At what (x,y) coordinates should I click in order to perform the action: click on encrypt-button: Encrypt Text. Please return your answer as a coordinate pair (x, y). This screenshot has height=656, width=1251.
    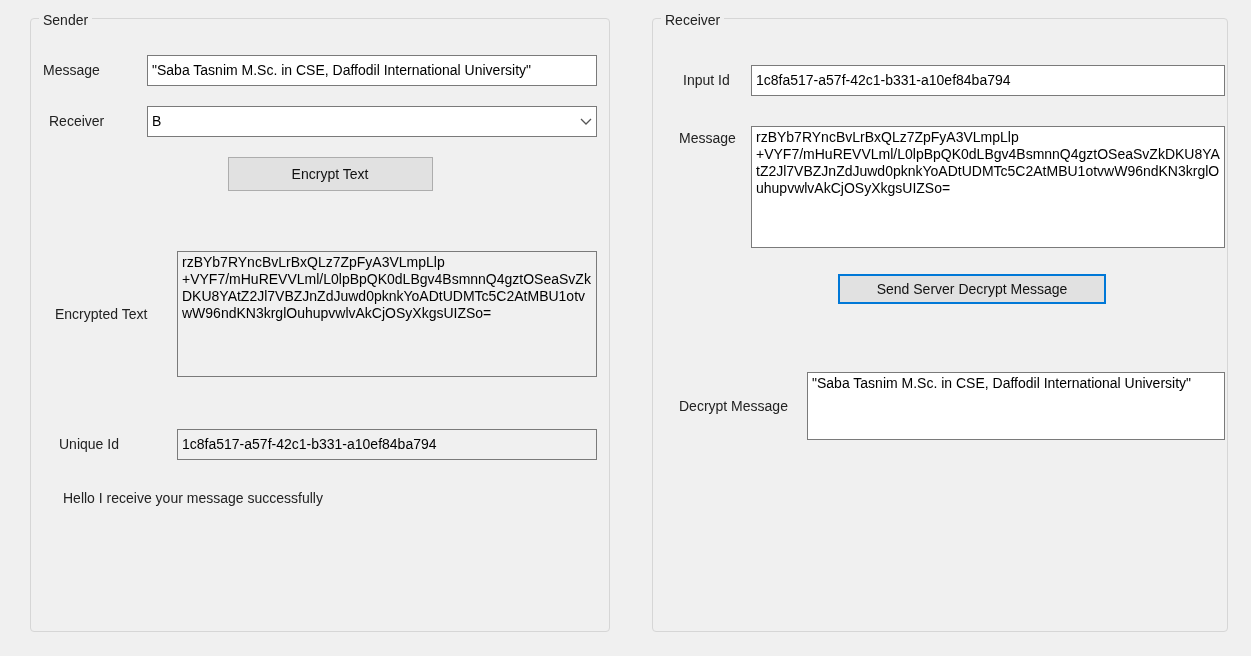
    Looking at the image, I should click on (330, 174).